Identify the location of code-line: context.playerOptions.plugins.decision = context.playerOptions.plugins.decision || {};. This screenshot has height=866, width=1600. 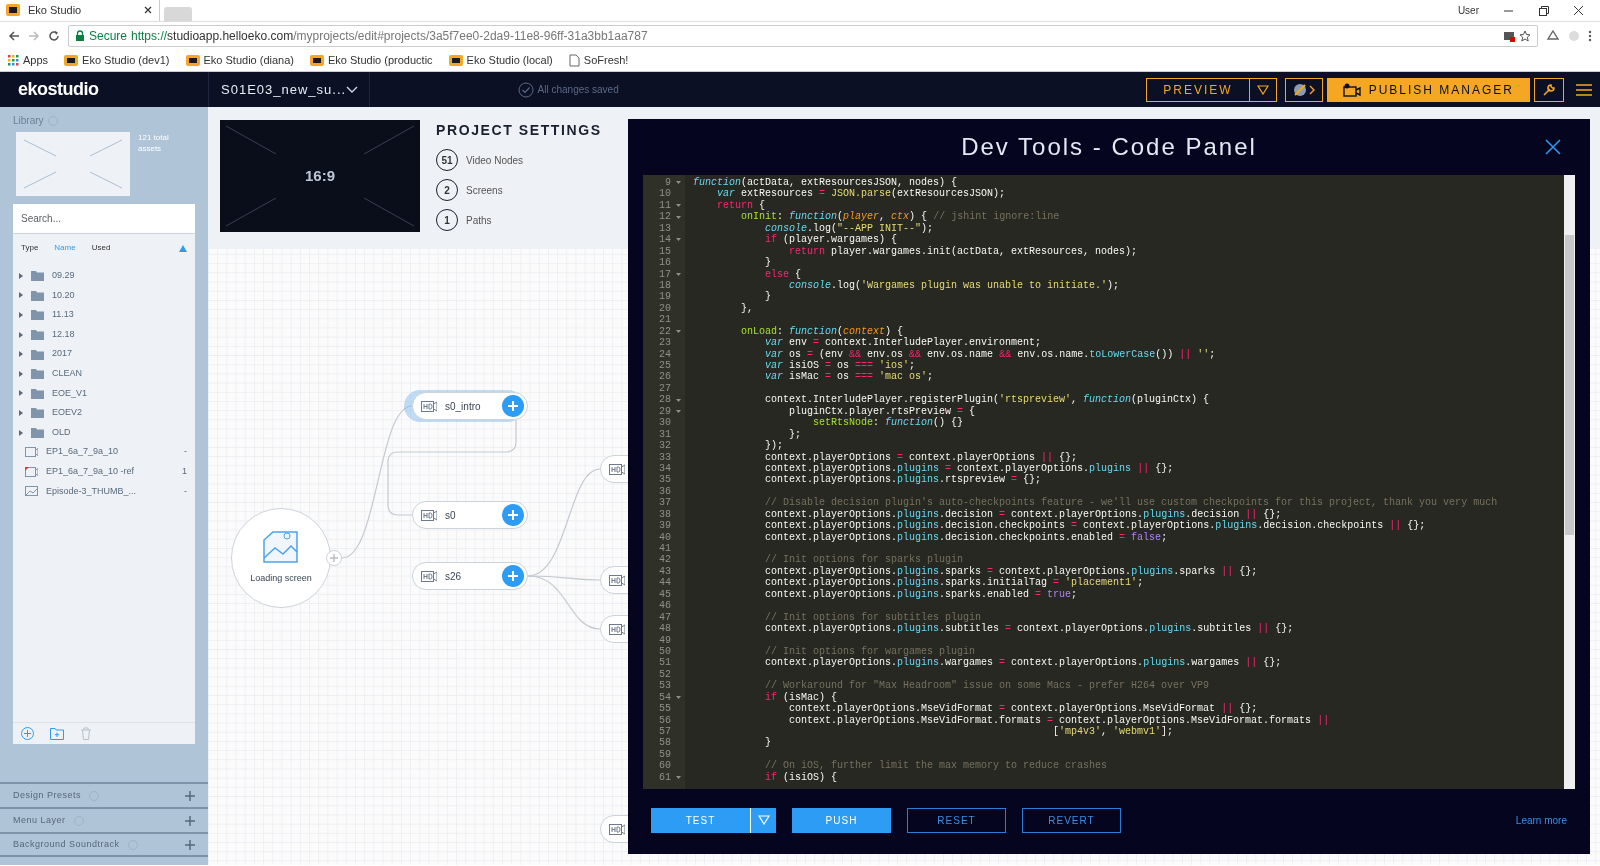
(1023, 514).